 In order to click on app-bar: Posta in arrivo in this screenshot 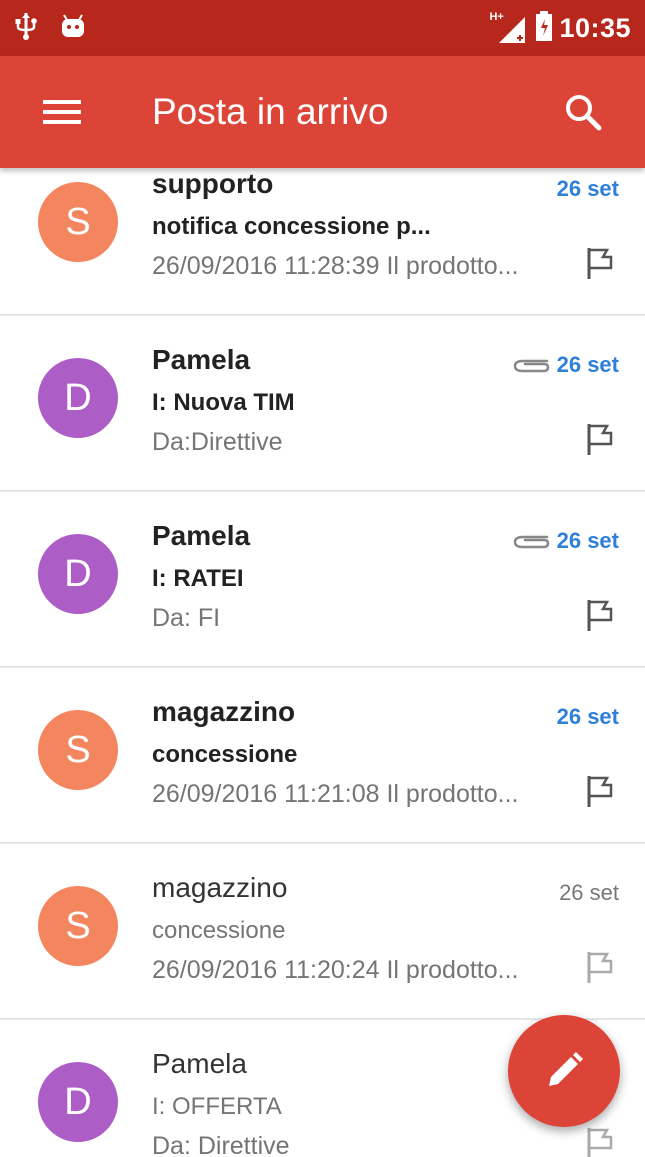, I will do `click(322, 112)`.